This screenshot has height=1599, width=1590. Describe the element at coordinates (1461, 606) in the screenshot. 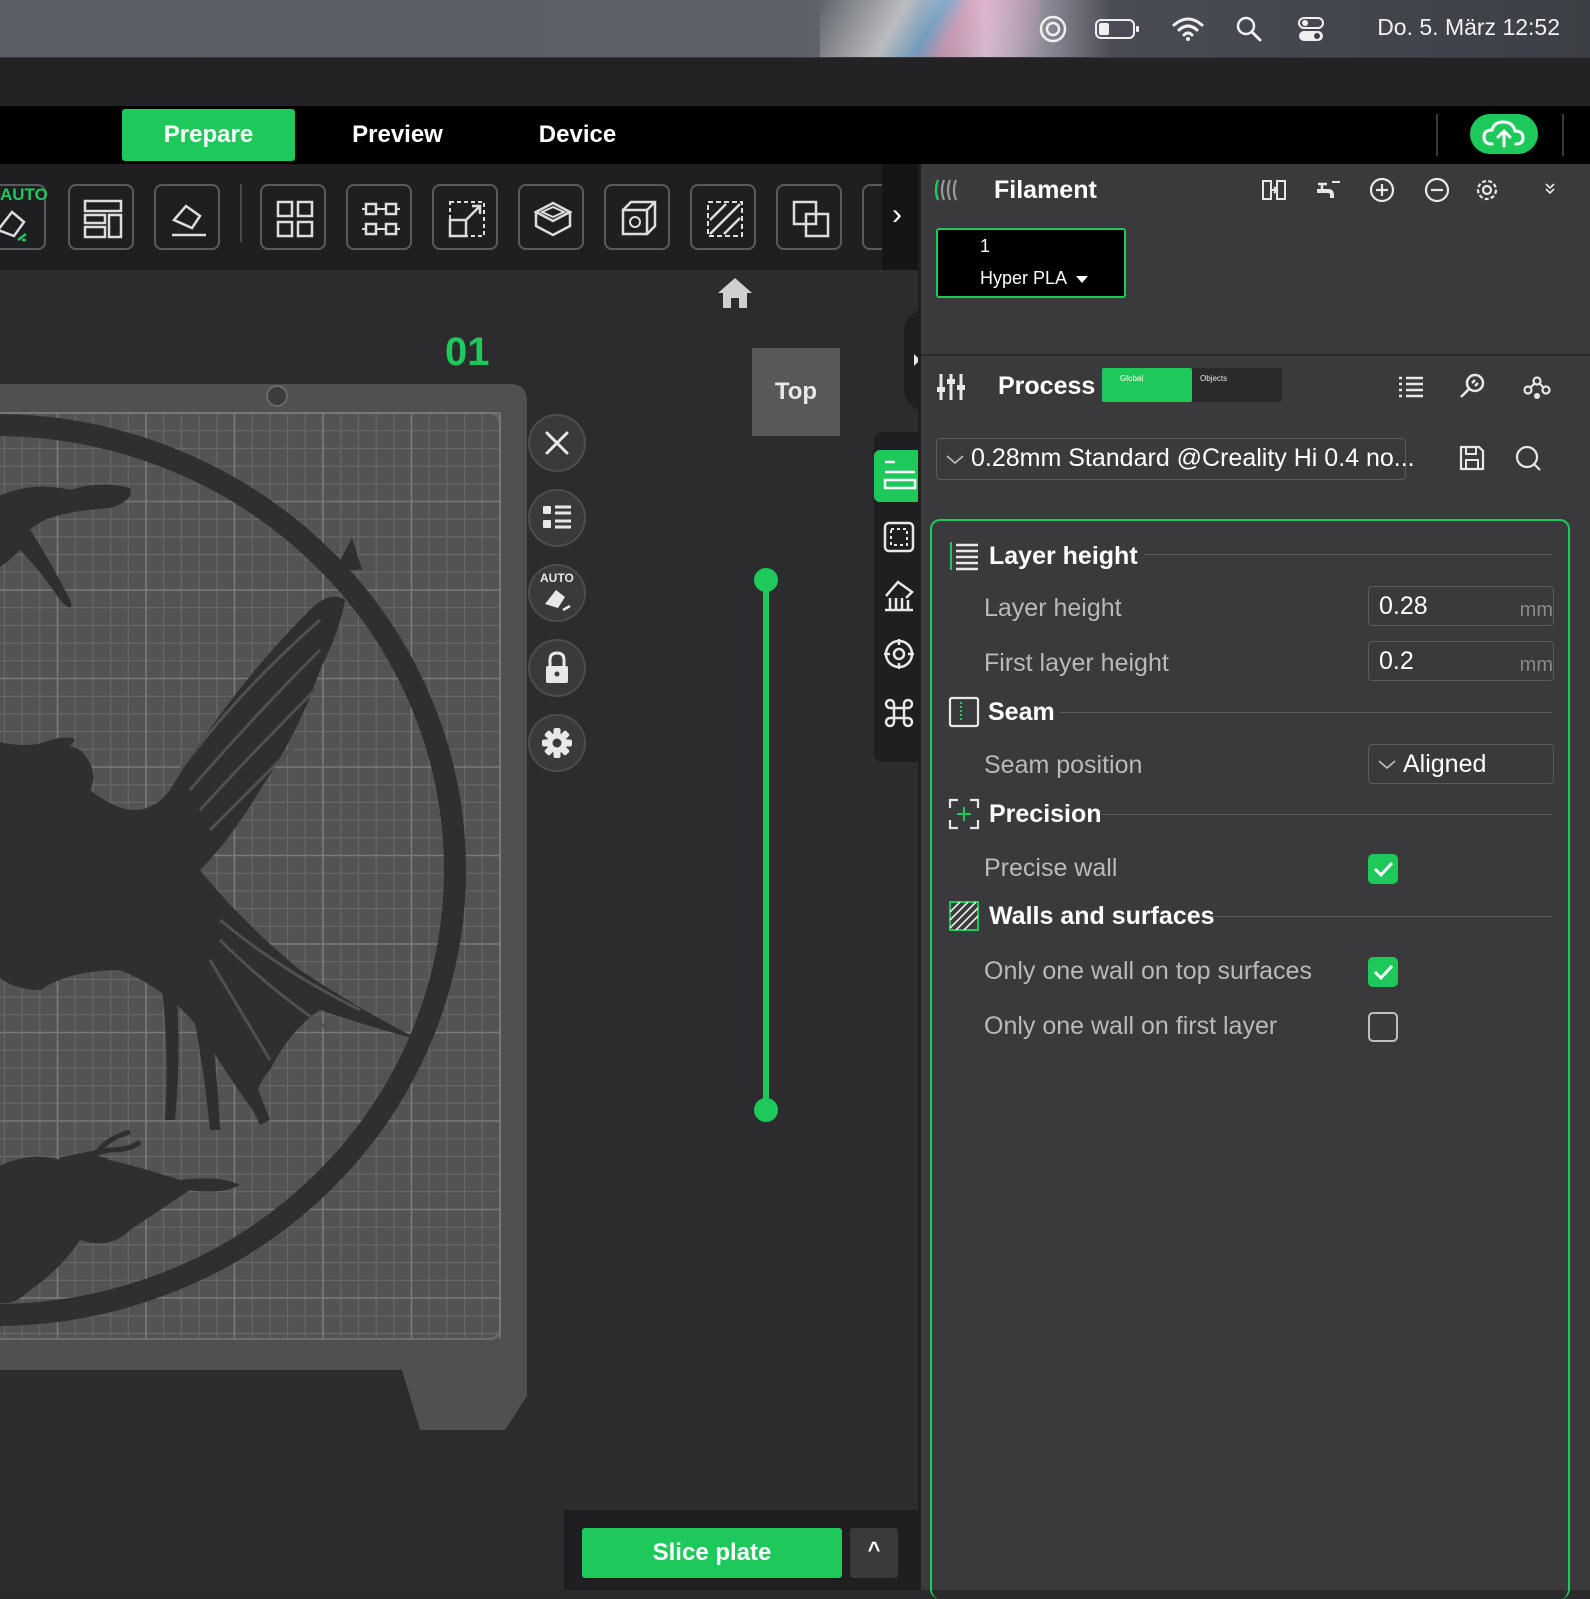

I see `layer-height-input: 0.28 mm` at that location.